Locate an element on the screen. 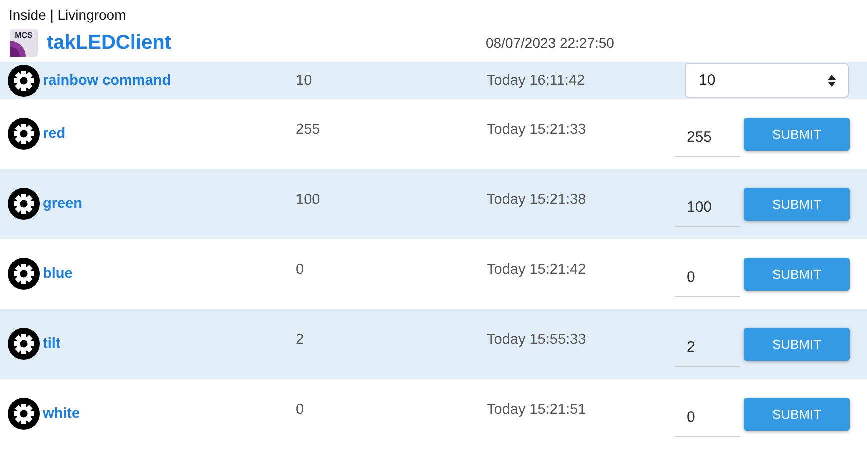 This screenshot has height=454, width=867. timestamp: 08/07/2023 22:27:50 is located at coordinates (550, 43).